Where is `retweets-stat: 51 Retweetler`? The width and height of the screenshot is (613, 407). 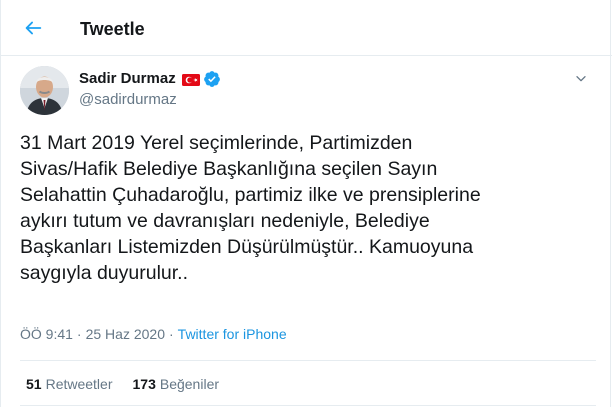 retweets-stat: 51 Retweetler is located at coordinates (69, 384).